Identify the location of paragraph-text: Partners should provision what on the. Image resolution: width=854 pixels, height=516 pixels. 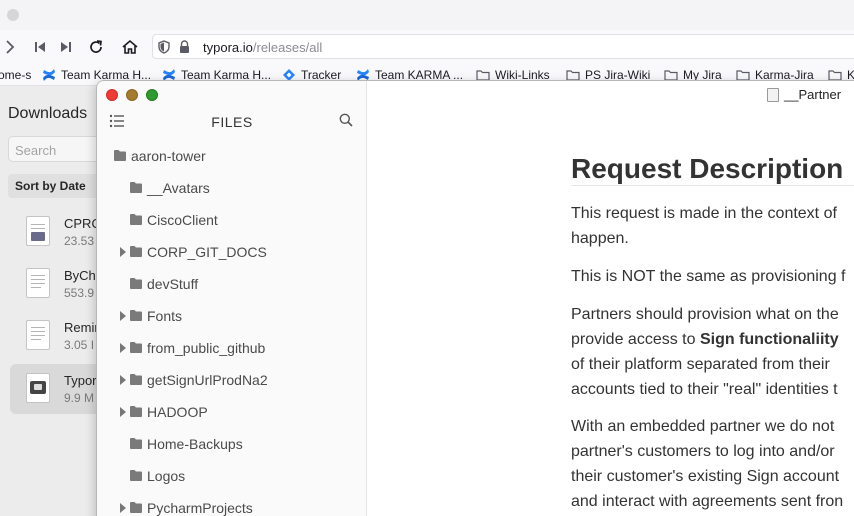
(705, 314).